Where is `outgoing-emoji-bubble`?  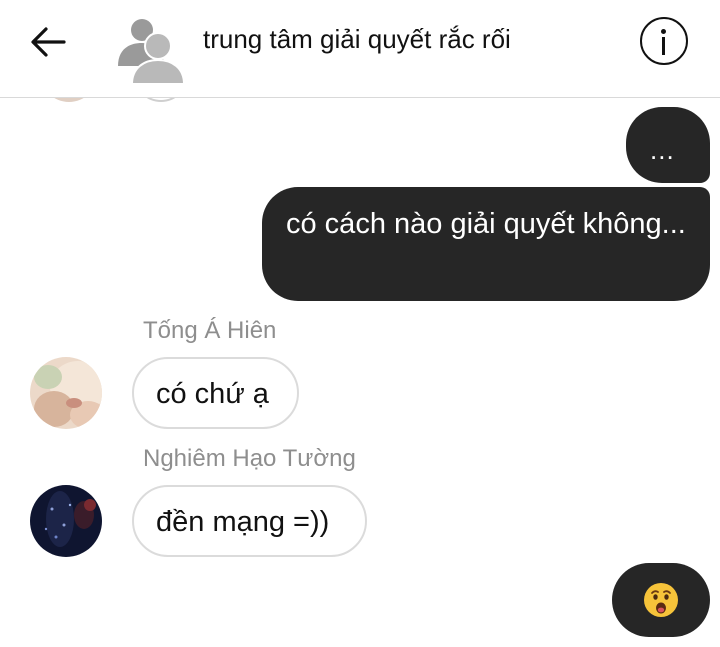 outgoing-emoji-bubble is located at coordinates (661, 600).